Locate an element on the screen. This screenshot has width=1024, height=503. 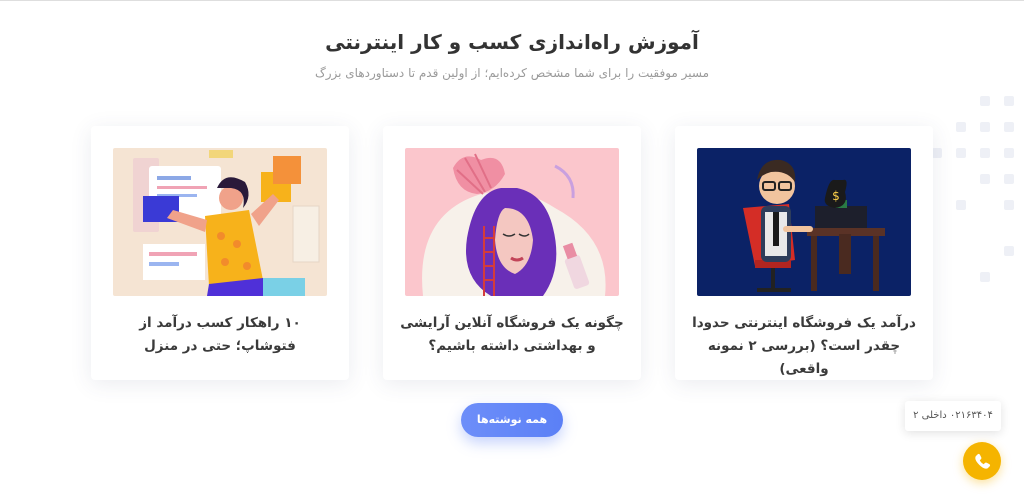
office-man-money-illustration: $ is located at coordinates (804, 222).